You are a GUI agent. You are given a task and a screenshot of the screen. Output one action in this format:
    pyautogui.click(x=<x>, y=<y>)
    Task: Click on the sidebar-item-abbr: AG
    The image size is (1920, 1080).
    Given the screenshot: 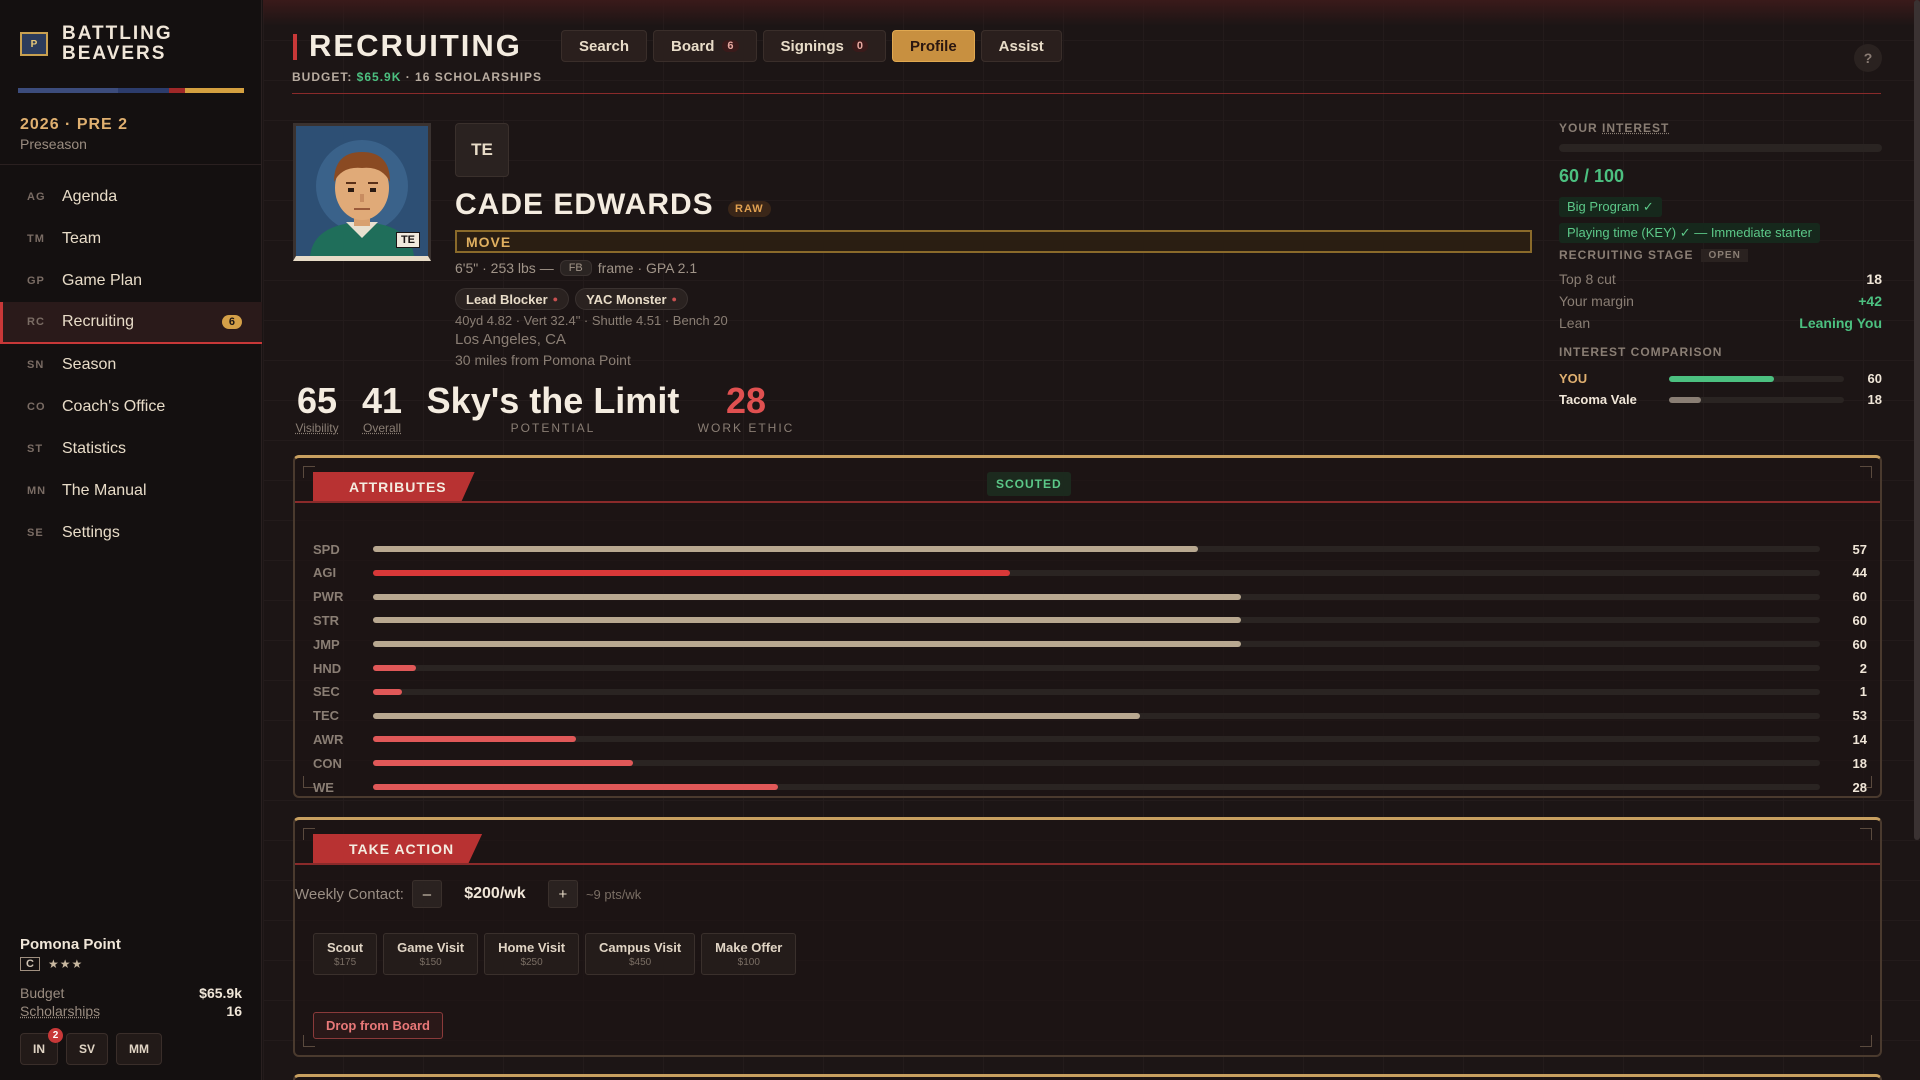 What is the action you would take?
    pyautogui.click(x=36, y=197)
    